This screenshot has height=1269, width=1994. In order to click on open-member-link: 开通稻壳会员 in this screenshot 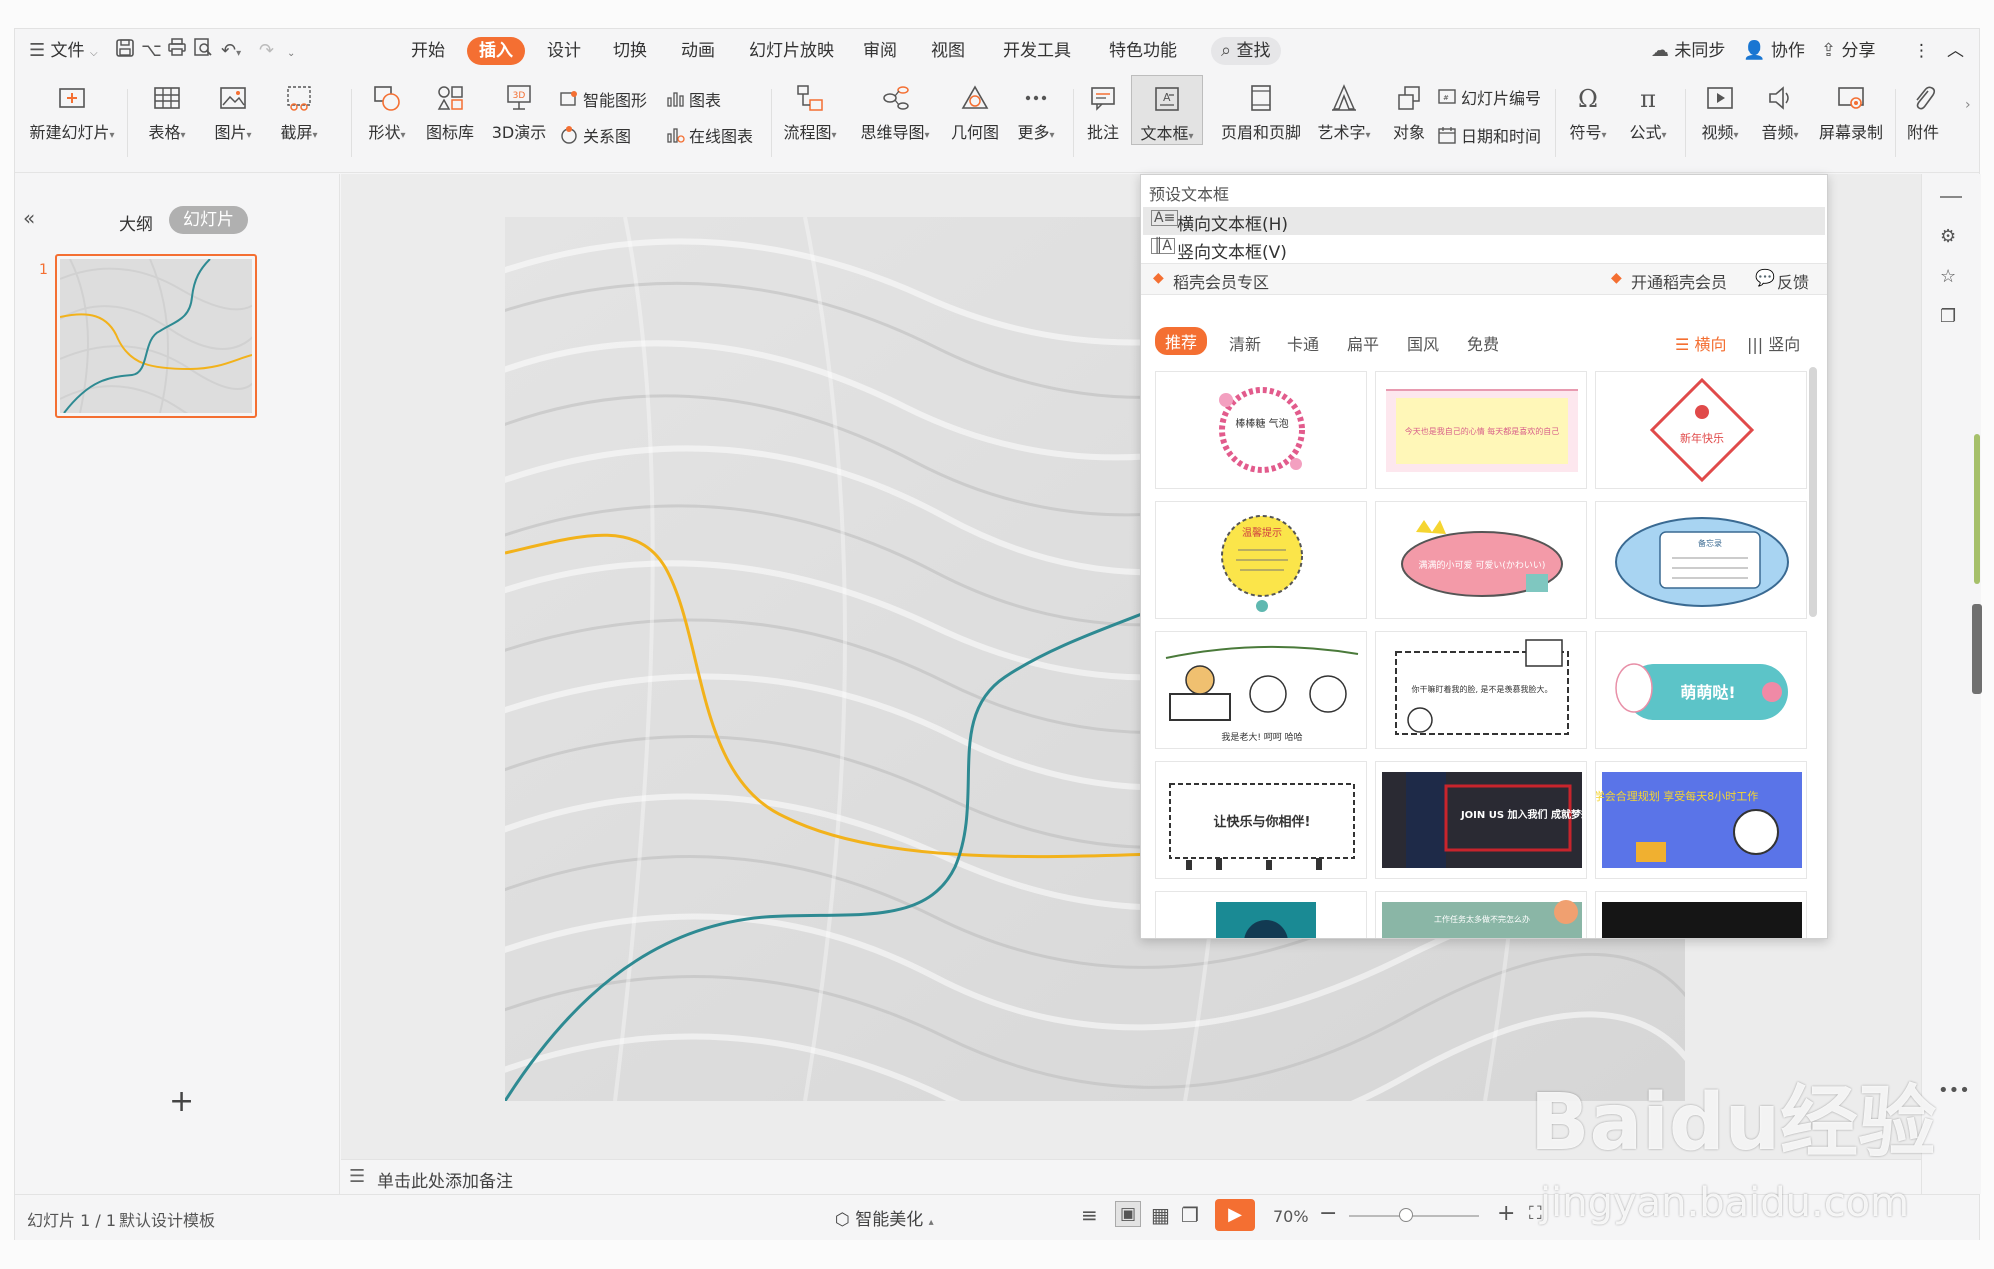, I will do `click(1679, 281)`.